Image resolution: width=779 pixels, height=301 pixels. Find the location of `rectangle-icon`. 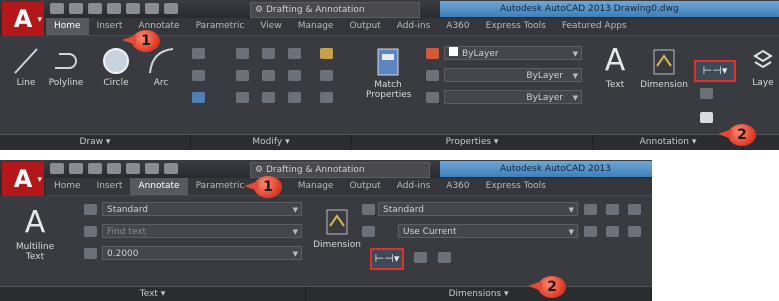

rectangle-icon is located at coordinates (198, 53).